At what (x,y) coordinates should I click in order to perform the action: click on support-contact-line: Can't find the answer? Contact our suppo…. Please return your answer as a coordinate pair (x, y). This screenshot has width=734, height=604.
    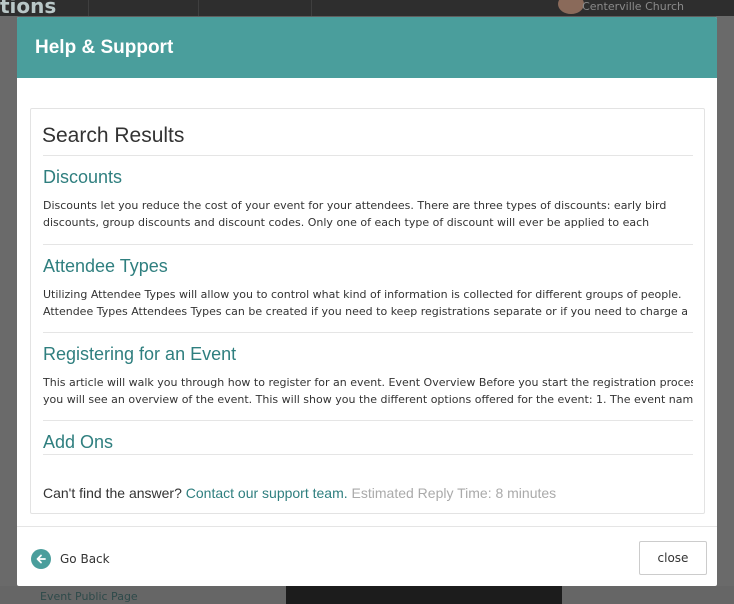
    Looking at the image, I should click on (299, 493).